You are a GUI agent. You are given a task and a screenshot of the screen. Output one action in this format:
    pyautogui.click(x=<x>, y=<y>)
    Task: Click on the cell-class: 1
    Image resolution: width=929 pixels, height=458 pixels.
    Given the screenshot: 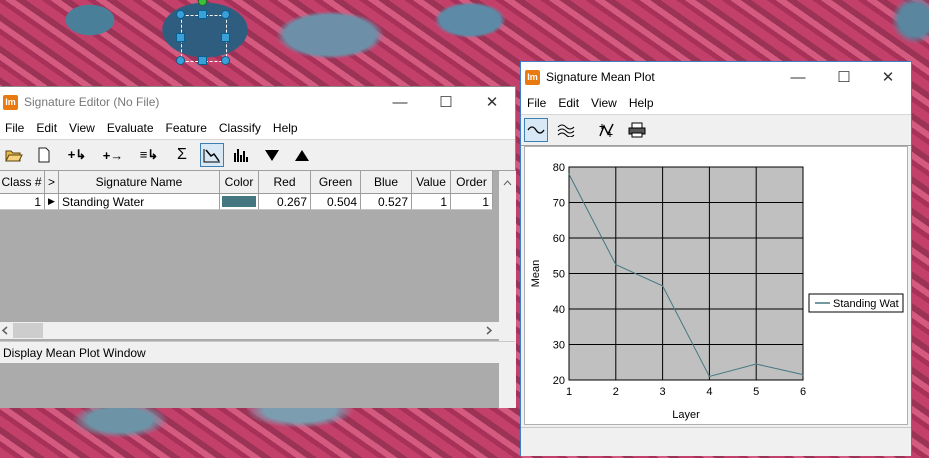 What is the action you would take?
    pyautogui.click(x=22, y=202)
    